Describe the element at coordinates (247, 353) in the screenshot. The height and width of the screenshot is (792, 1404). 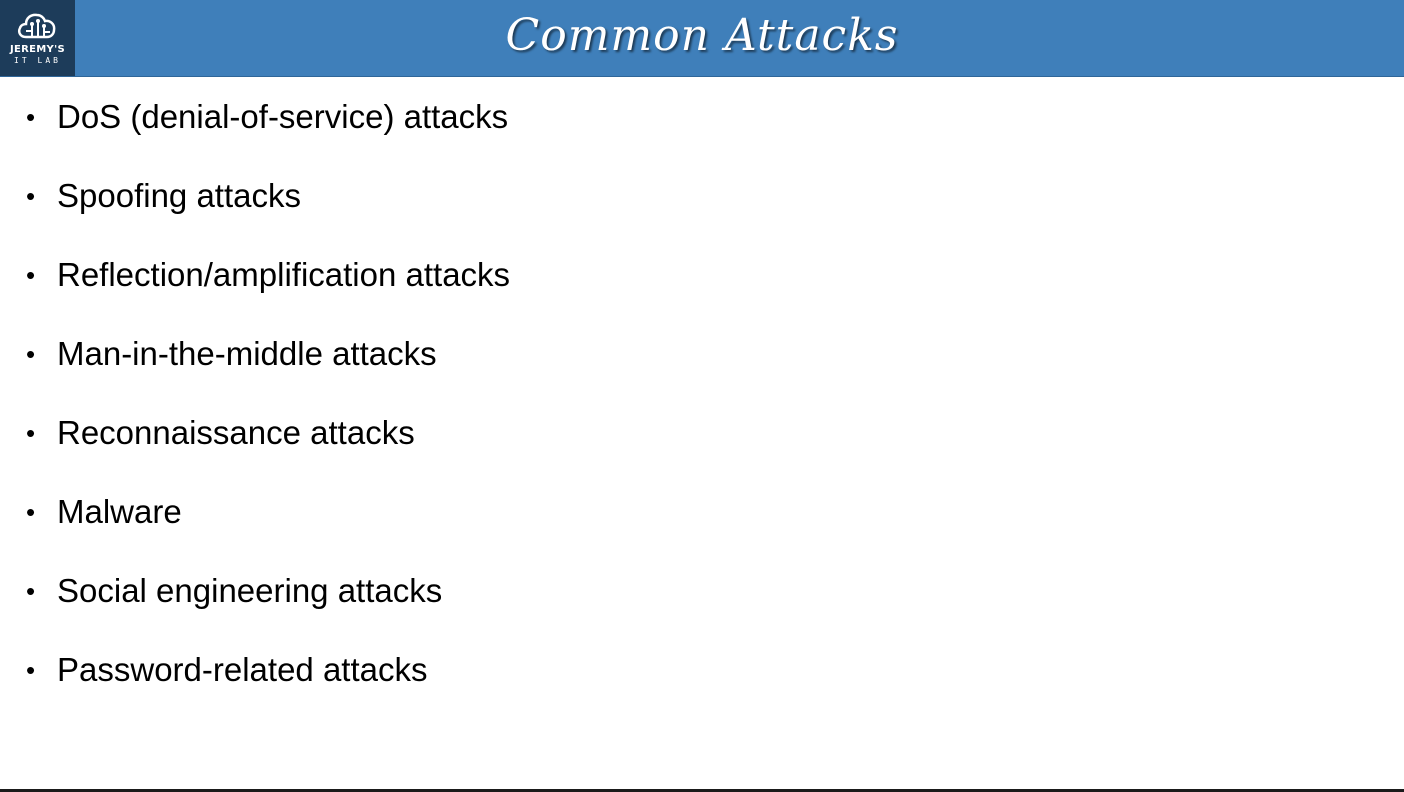
I see `bullet-text: Man-in-the-middle attacks` at that location.